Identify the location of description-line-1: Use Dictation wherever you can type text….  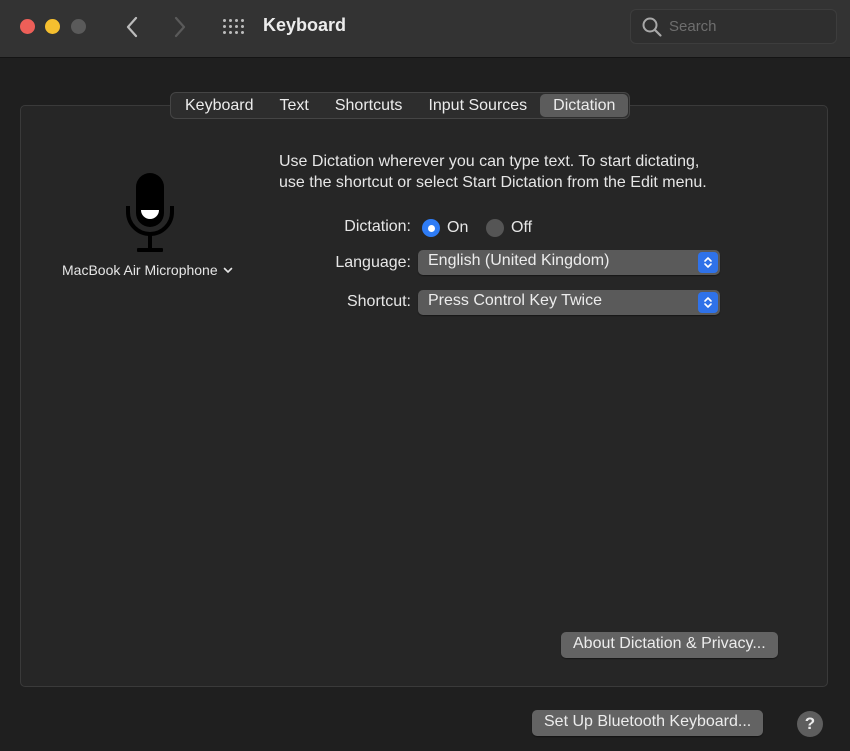
(489, 161).